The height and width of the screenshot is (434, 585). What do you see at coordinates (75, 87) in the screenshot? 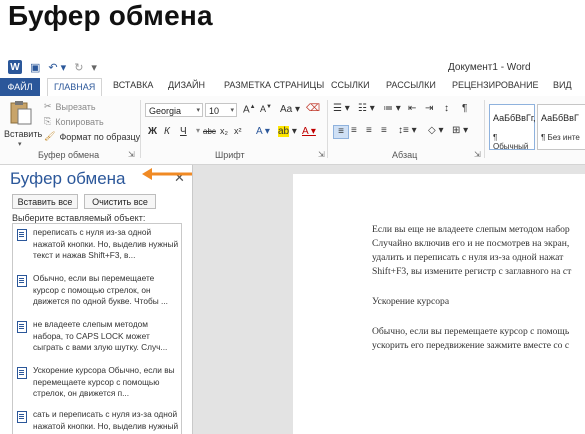
I see `tab-home: ГЛАВНАЯ` at bounding box center [75, 87].